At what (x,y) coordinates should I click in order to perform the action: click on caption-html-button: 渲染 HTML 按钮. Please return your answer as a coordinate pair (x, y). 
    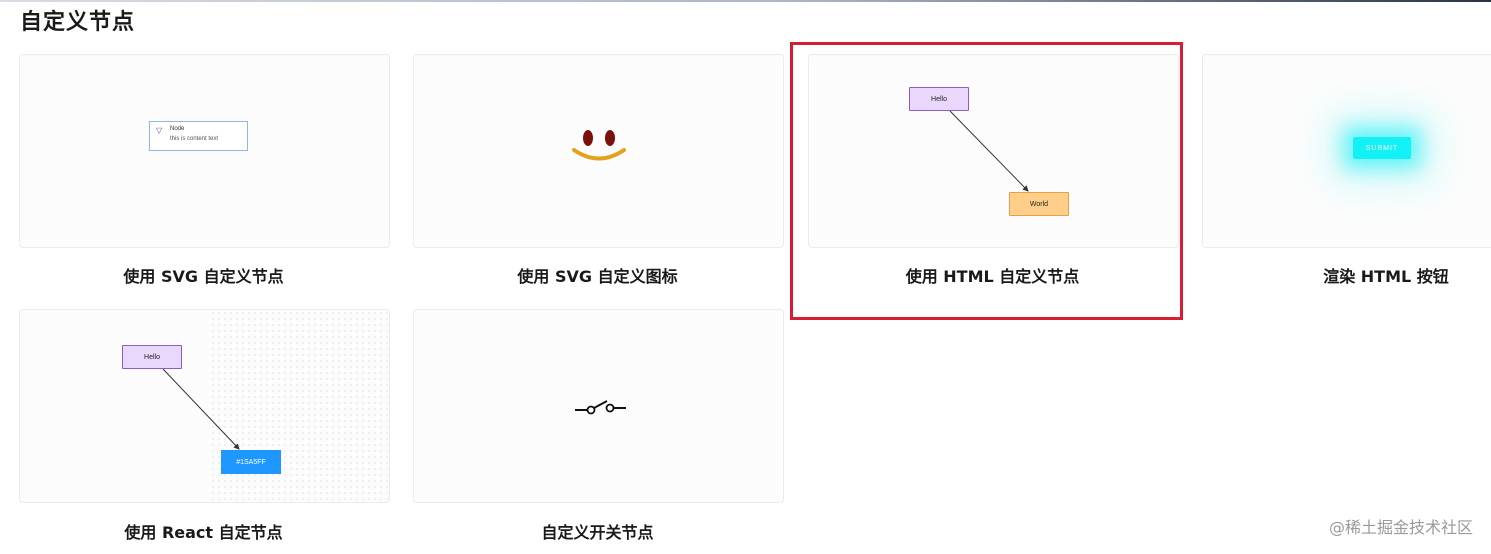
    Looking at the image, I should click on (1386, 275).